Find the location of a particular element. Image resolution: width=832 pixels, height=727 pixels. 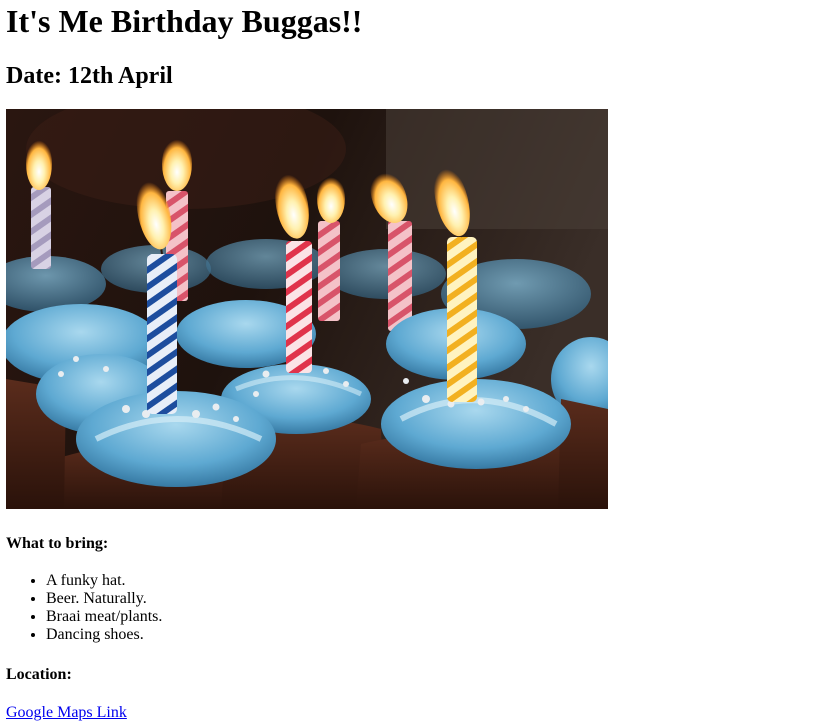

list-item: Dancing shoes. is located at coordinates (104, 635).